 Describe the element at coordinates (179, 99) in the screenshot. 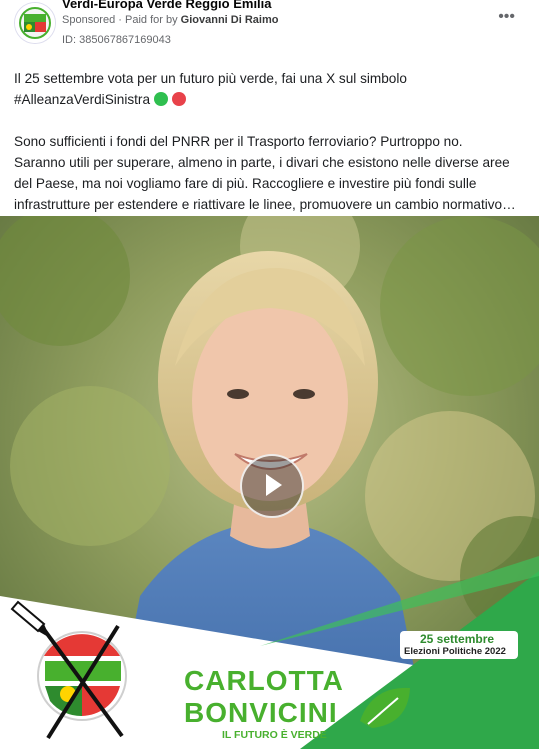

I see `red-circle-emoji-icon` at that location.